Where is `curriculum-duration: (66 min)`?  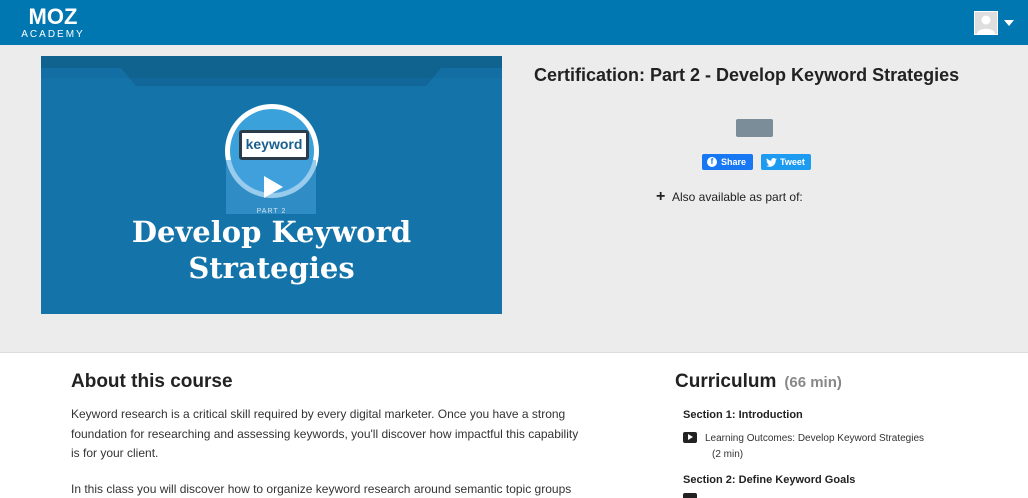 curriculum-duration: (66 min) is located at coordinates (813, 382).